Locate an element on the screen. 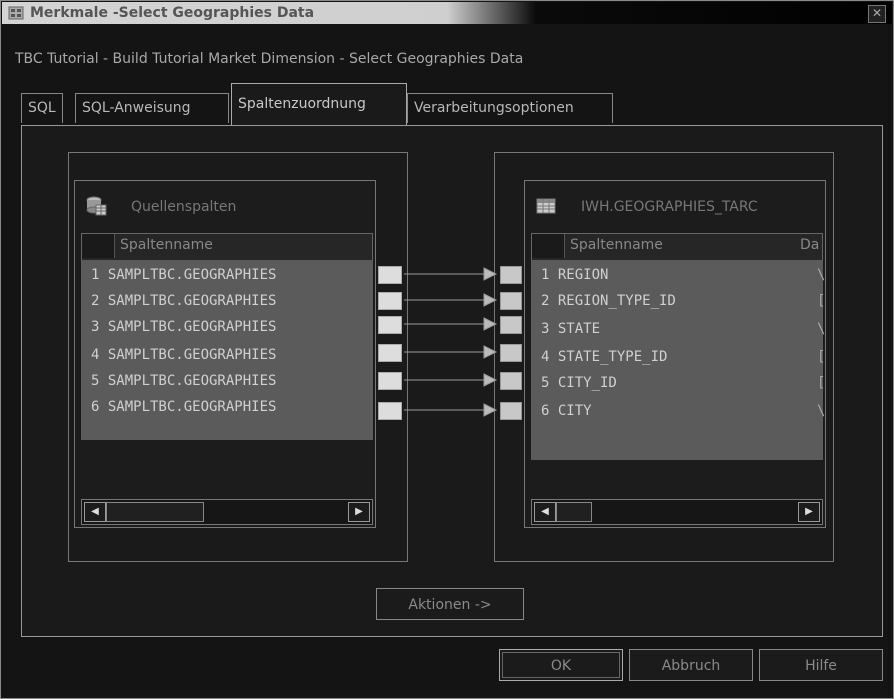  close-icon: ✕ is located at coordinates (877, 13).